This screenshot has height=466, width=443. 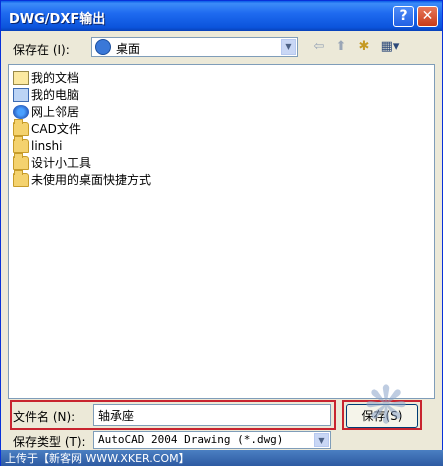 What do you see at coordinates (37, 144) in the screenshot?
I see `list-item: linshi` at bounding box center [37, 144].